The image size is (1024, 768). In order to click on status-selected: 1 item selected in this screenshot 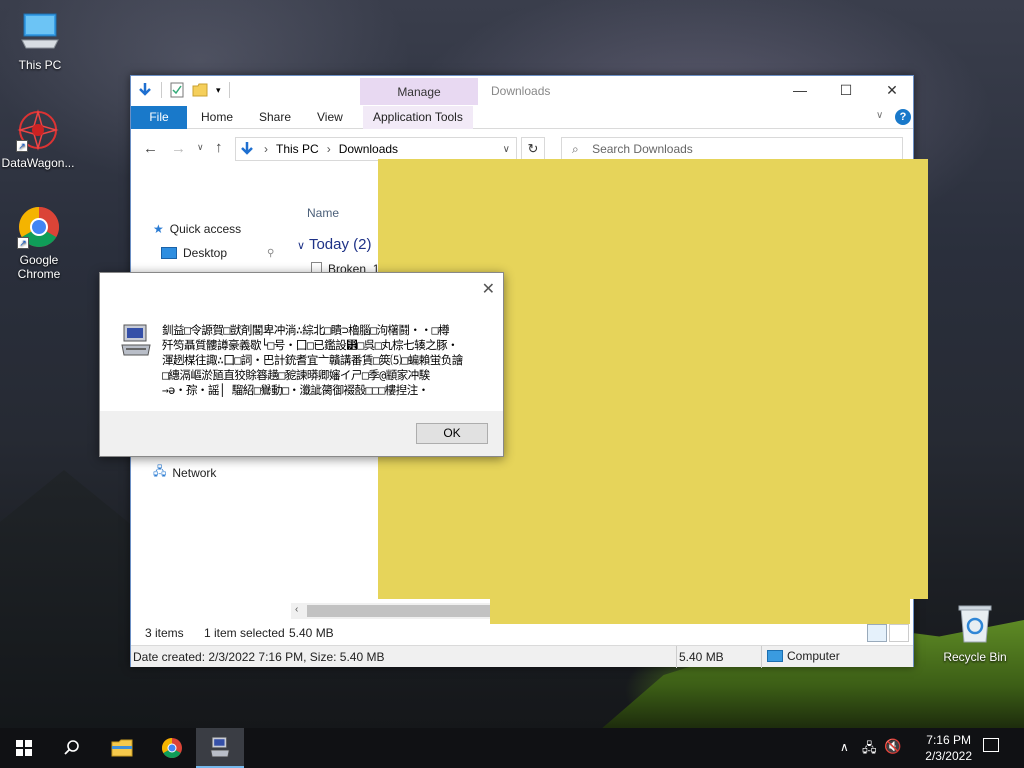, I will do `click(244, 633)`.